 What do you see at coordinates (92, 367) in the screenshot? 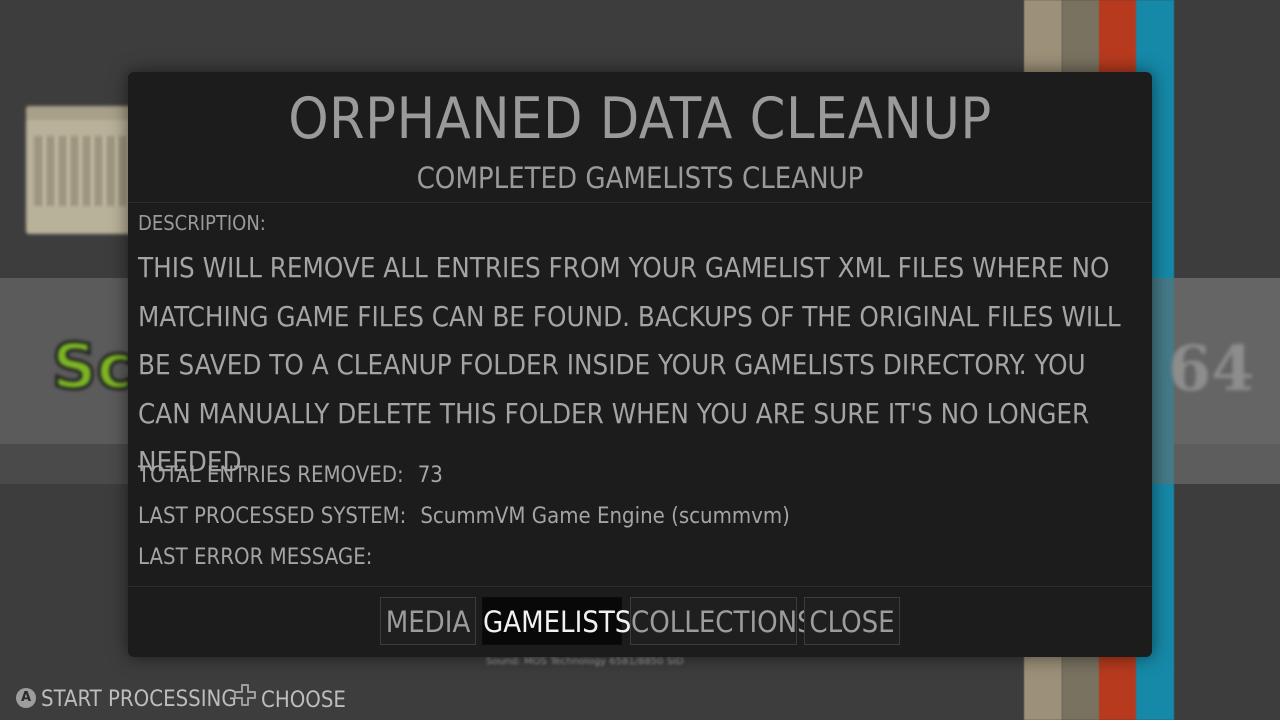
I see `background-system-logo: Sc` at bounding box center [92, 367].